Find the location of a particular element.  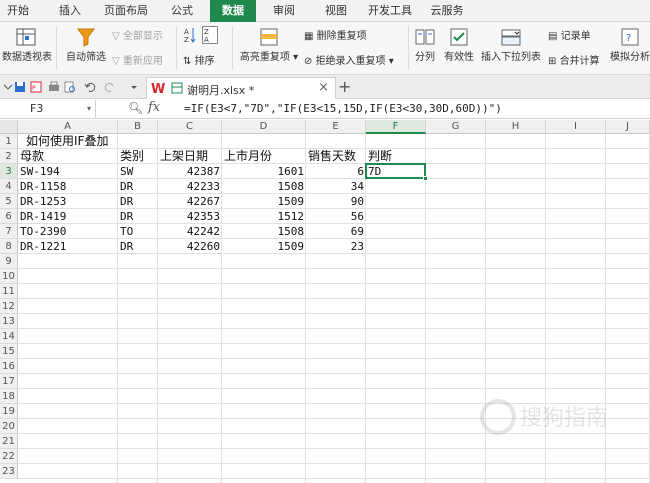

tab-view: 视图 is located at coordinates (336, 11).